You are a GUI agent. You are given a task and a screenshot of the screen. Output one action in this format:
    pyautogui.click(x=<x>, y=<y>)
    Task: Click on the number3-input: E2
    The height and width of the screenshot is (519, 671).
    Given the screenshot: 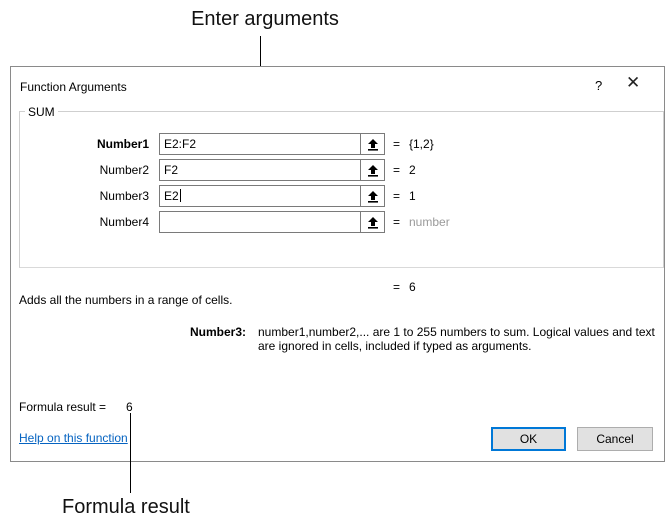 What is the action you would take?
    pyautogui.click(x=260, y=196)
    